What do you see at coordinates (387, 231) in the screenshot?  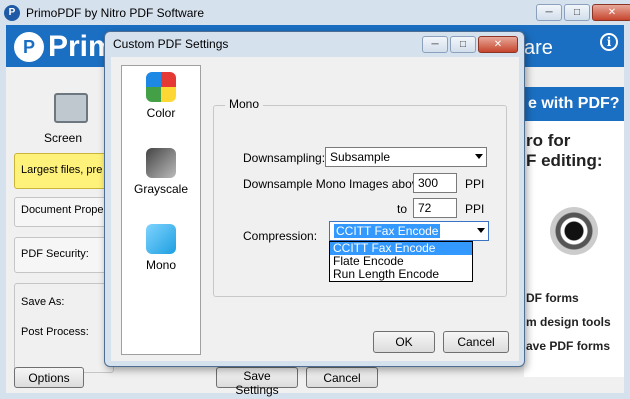 I see `compression-value: CCITT Fax Encode` at bounding box center [387, 231].